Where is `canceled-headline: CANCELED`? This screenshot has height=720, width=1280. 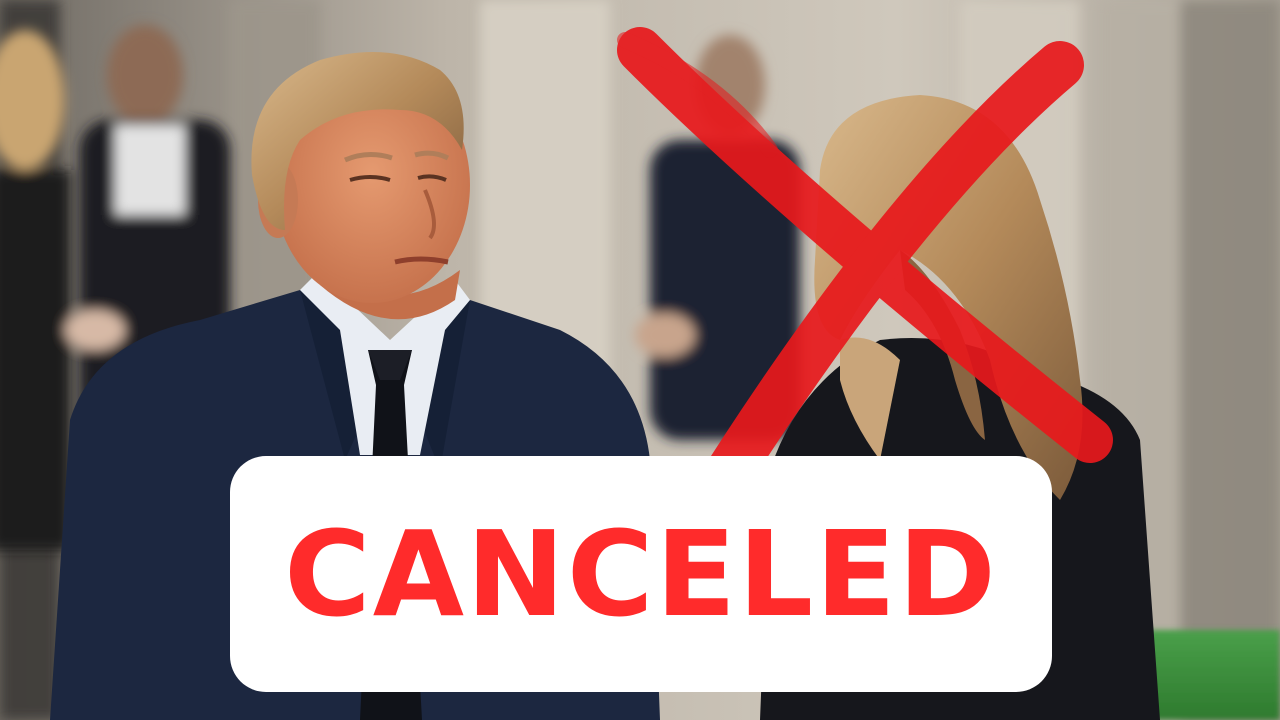 canceled-headline: CANCELED is located at coordinates (641, 574).